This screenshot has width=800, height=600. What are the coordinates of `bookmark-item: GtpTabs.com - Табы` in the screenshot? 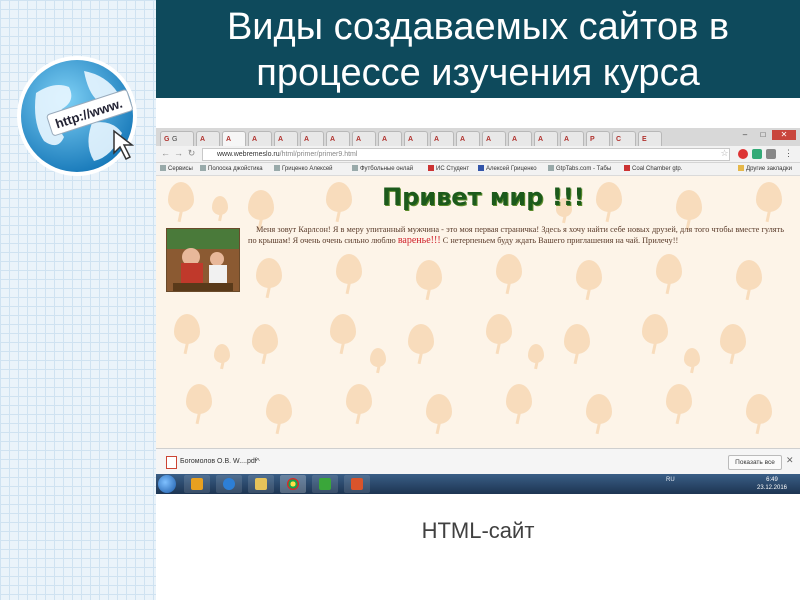 It's located at (579, 169).